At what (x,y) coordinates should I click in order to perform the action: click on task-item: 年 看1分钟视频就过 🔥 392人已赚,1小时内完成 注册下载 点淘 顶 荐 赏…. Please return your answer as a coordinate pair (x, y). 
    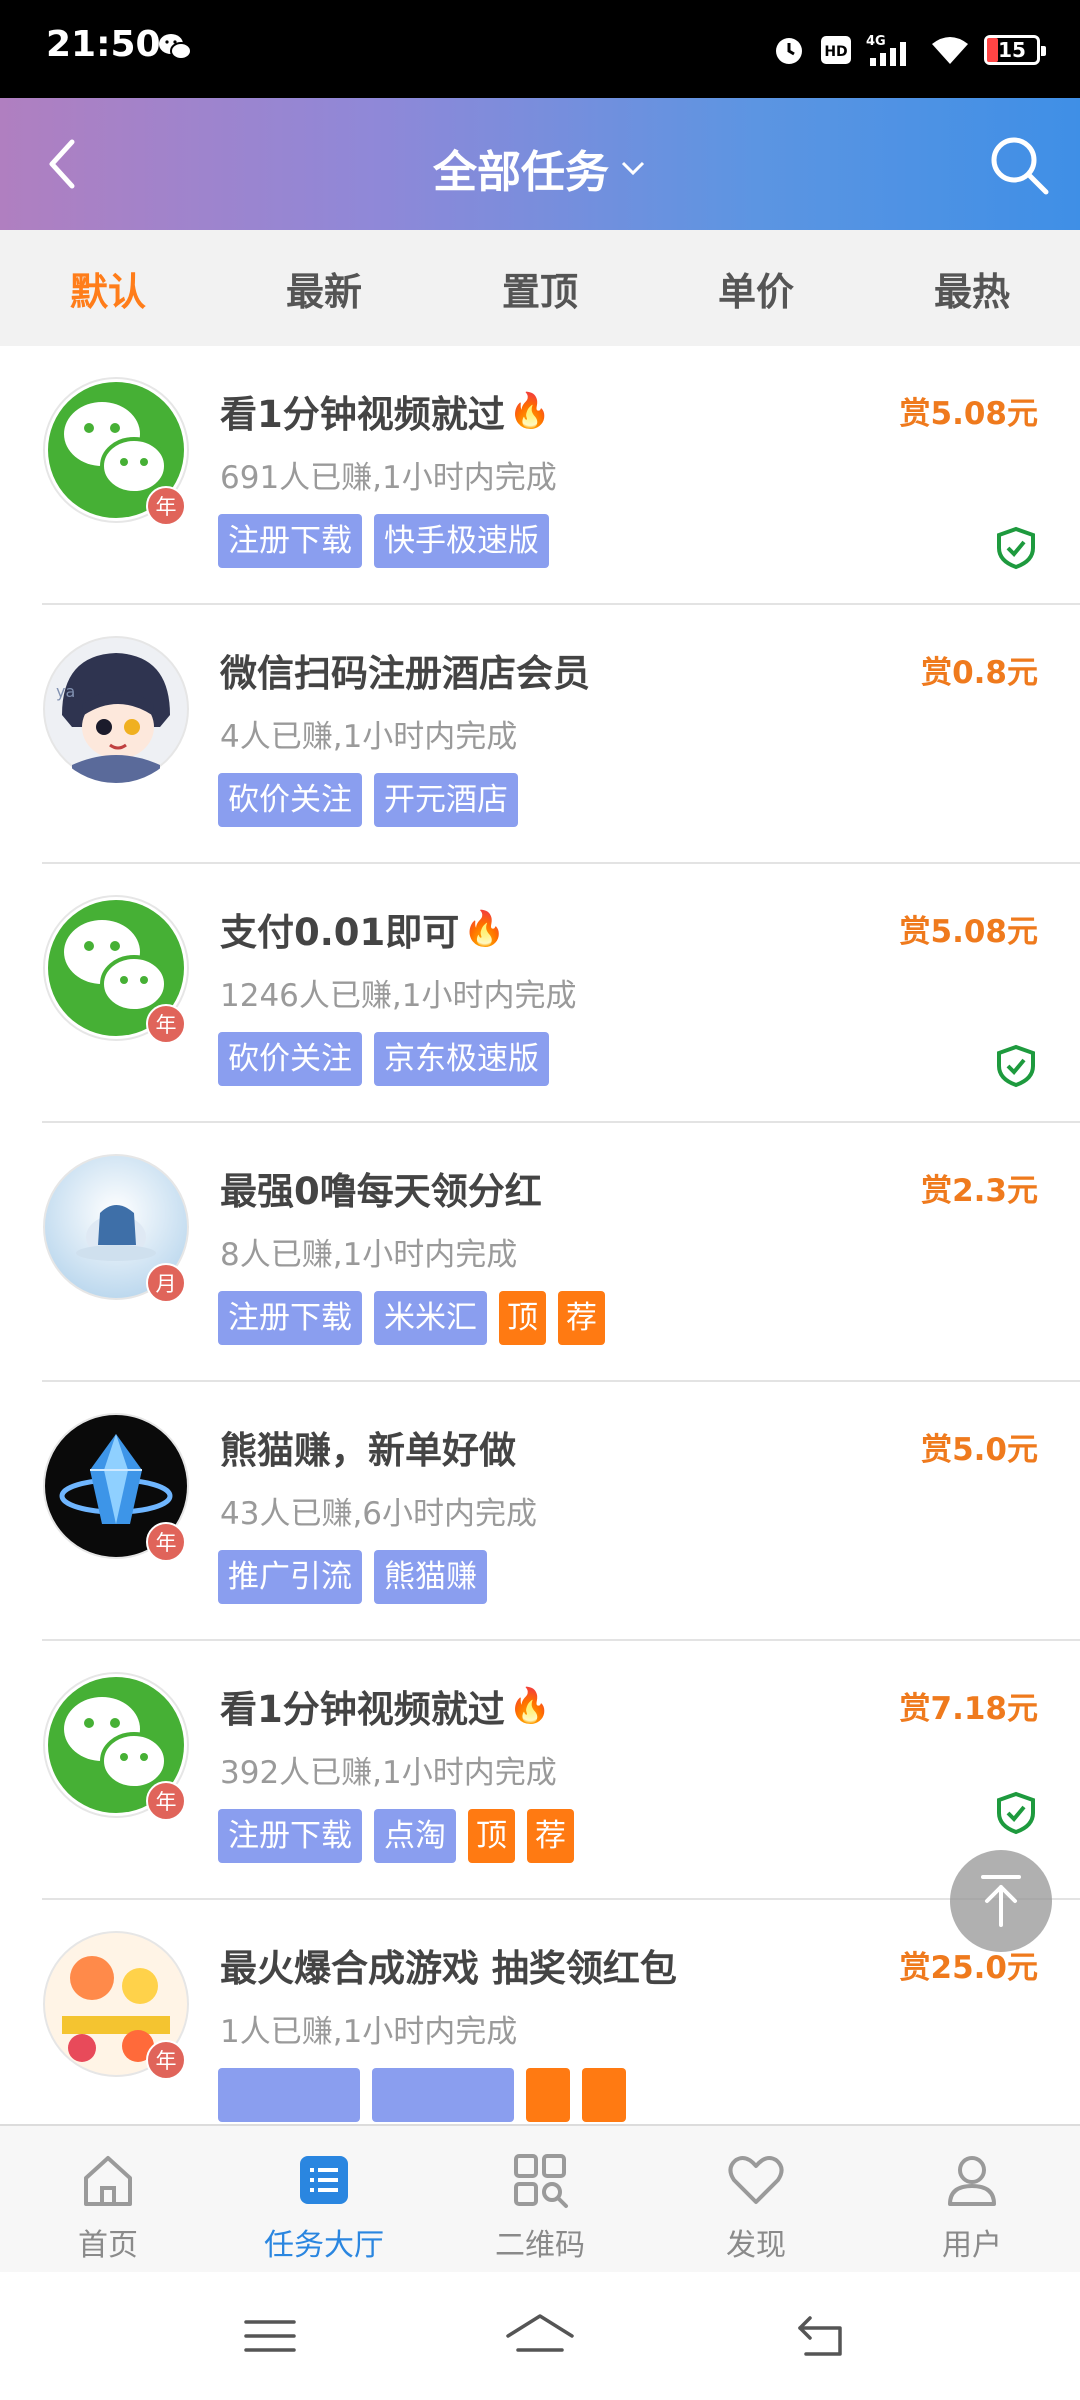
    Looking at the image, I should click on (561, 1770).